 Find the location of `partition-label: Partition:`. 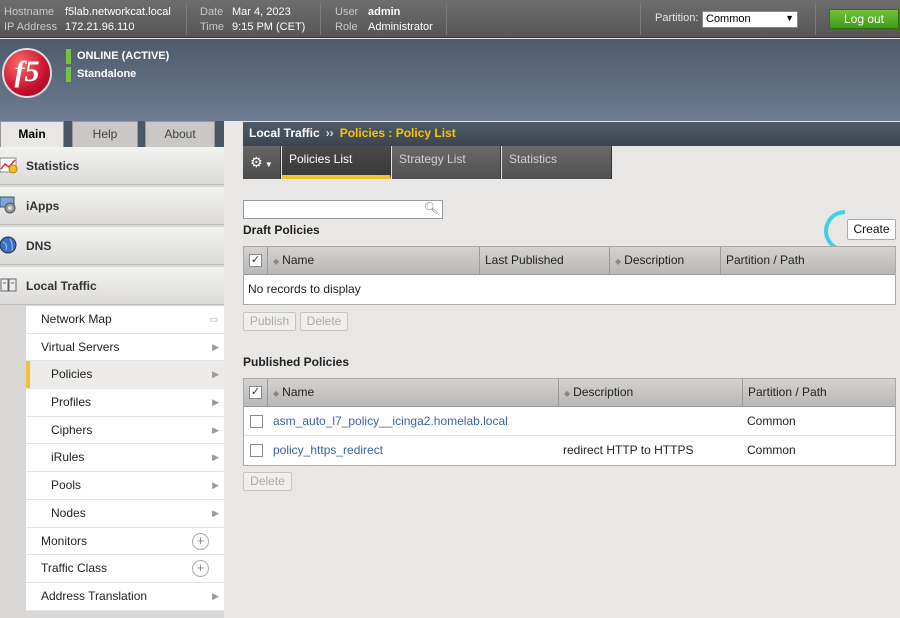

partition-label: Partition: is located at coordinates (677, 18).